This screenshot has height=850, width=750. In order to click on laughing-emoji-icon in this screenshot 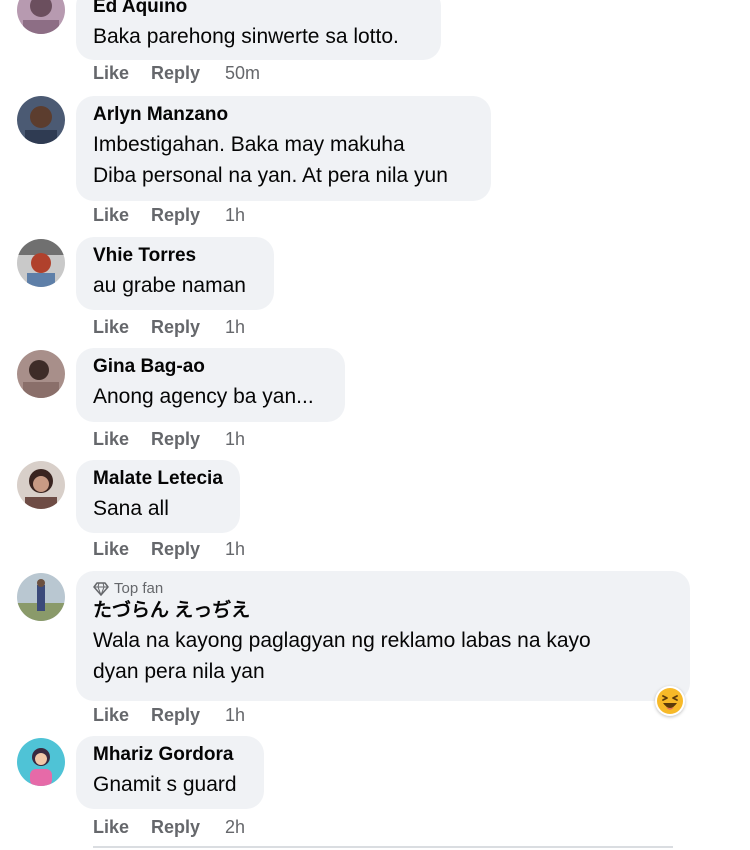, I will do `click(670, 701)`.